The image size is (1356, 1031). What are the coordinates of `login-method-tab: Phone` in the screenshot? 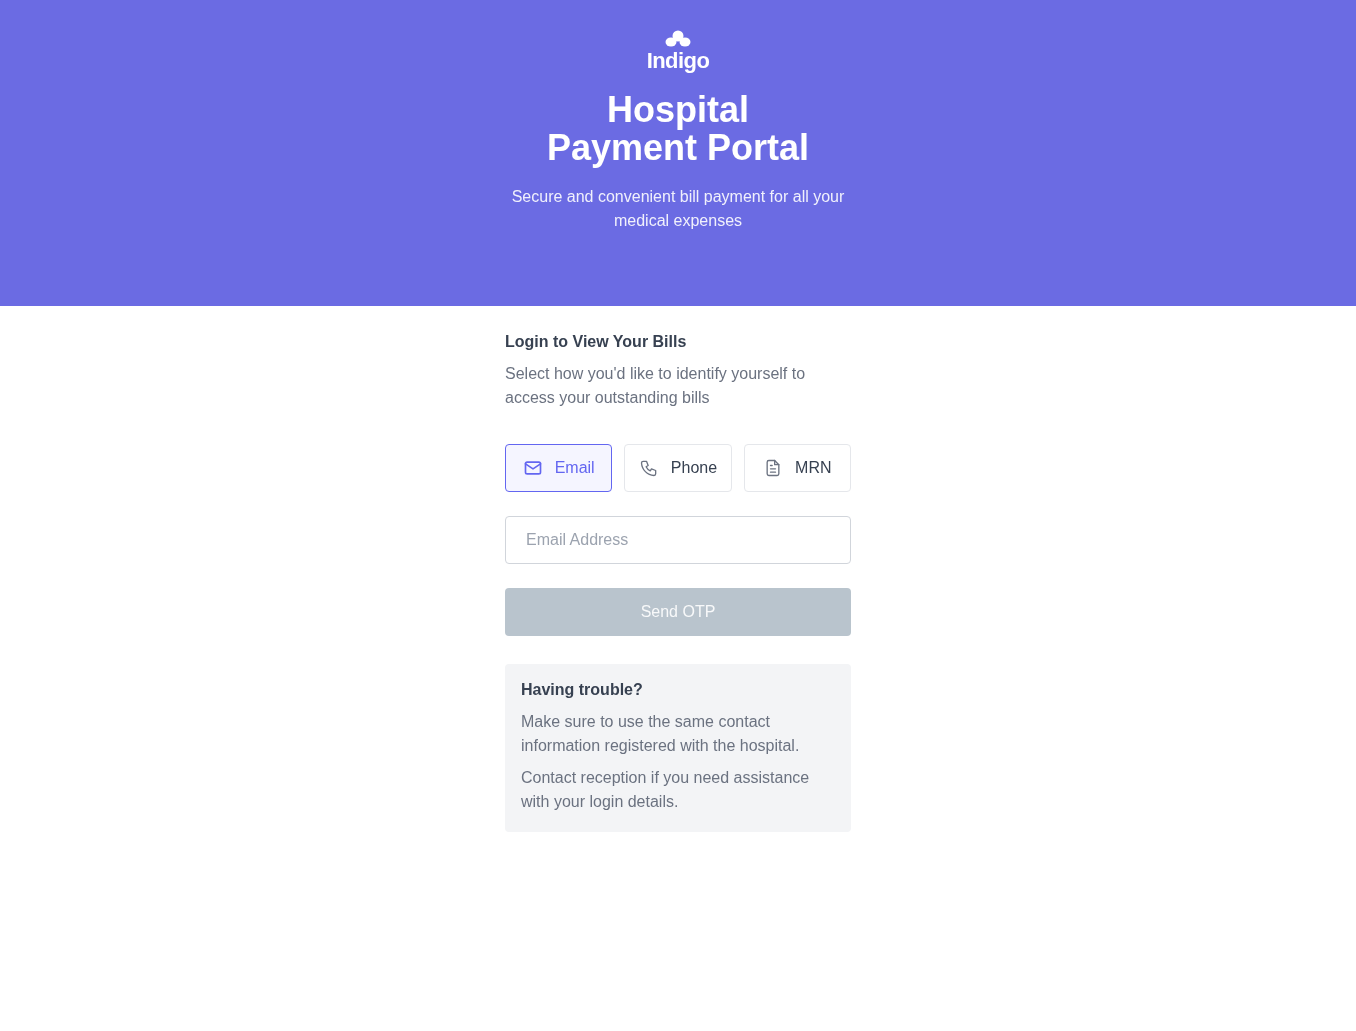 It's located at (678, 468).